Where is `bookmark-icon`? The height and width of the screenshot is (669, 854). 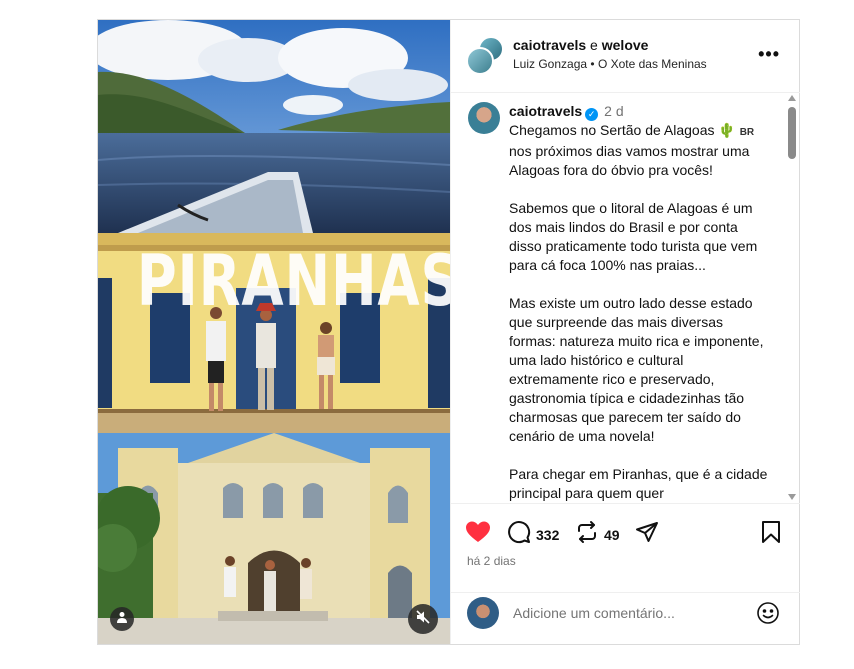 bookmark-icon is located at coordinates (771, 534).